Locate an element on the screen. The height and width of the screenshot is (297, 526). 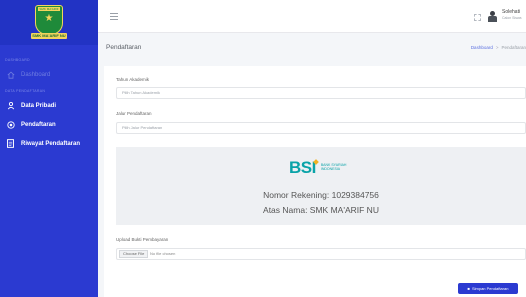
bsi-bank-name: Bank Syariah Indonesia is located at coordinates (333, 167).